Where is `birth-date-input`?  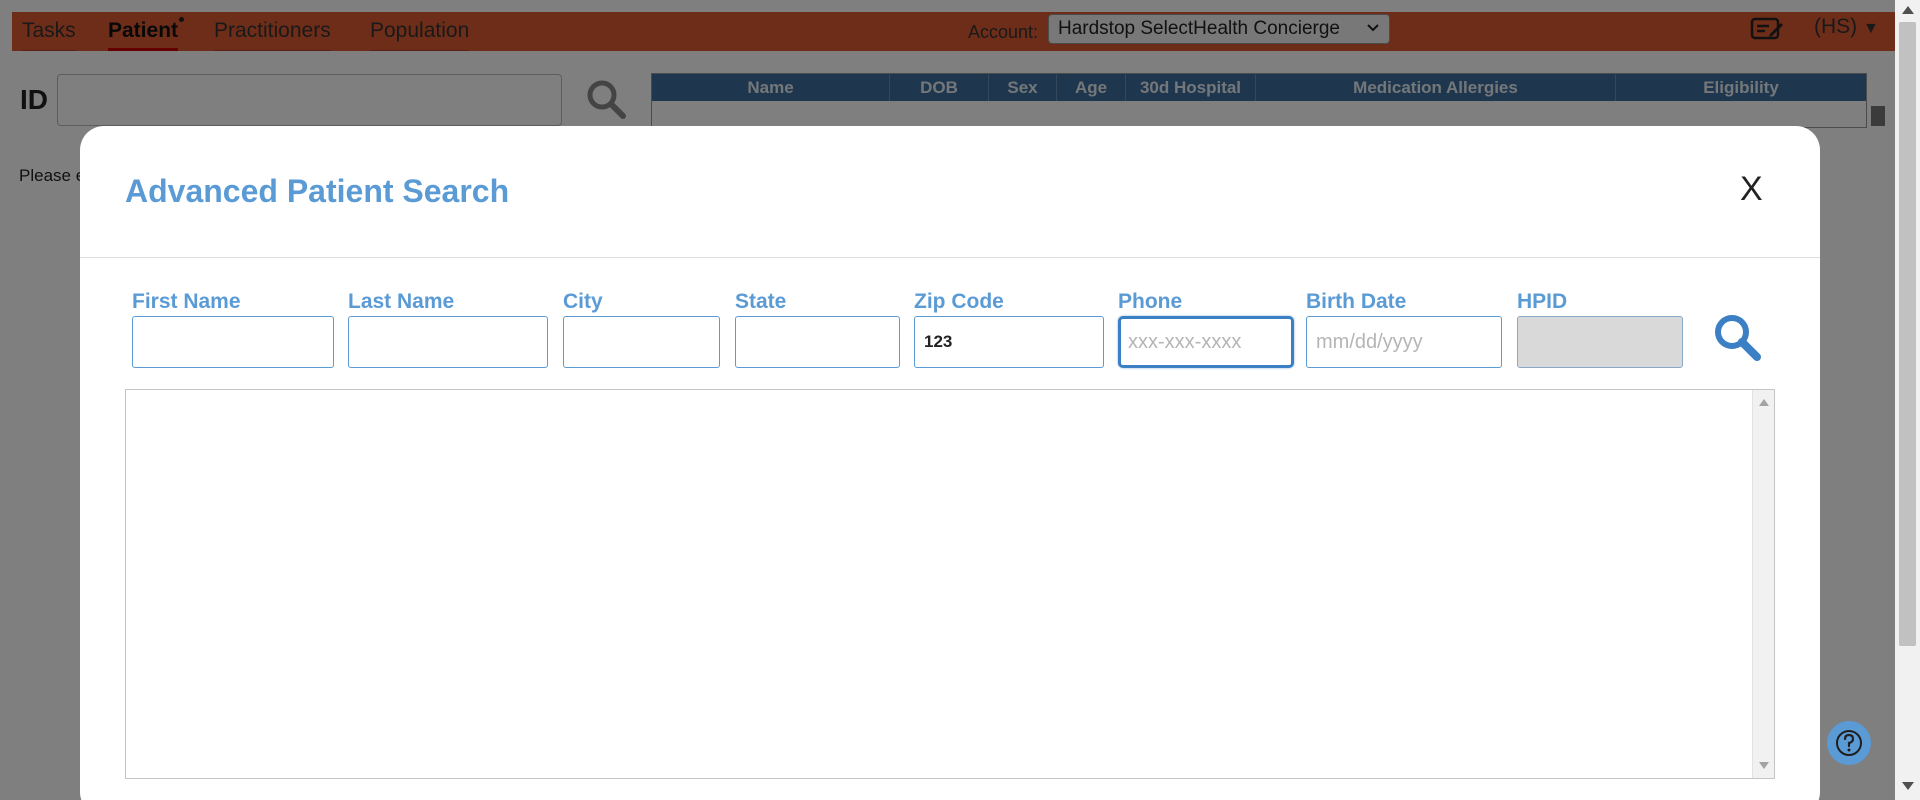 birth-date-input is located at coordinates (1404, 342).